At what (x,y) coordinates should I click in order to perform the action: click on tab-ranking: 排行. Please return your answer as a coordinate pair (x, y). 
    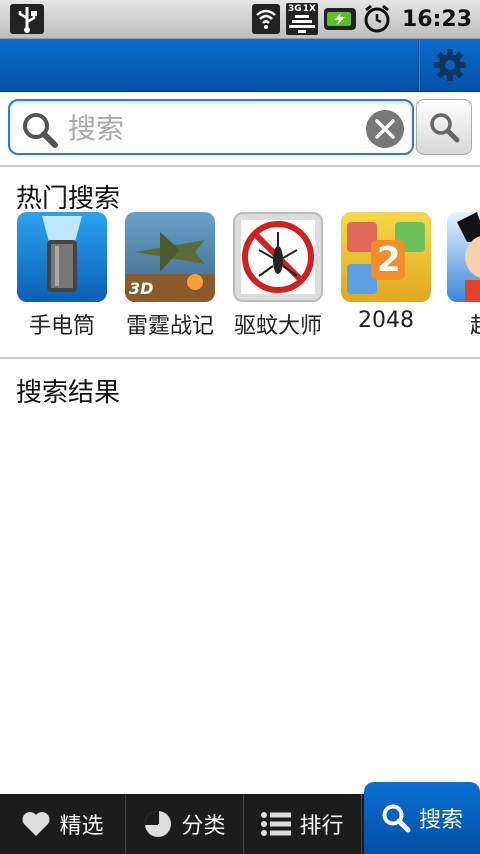
    Looking at the image, I should click on (303, 824).